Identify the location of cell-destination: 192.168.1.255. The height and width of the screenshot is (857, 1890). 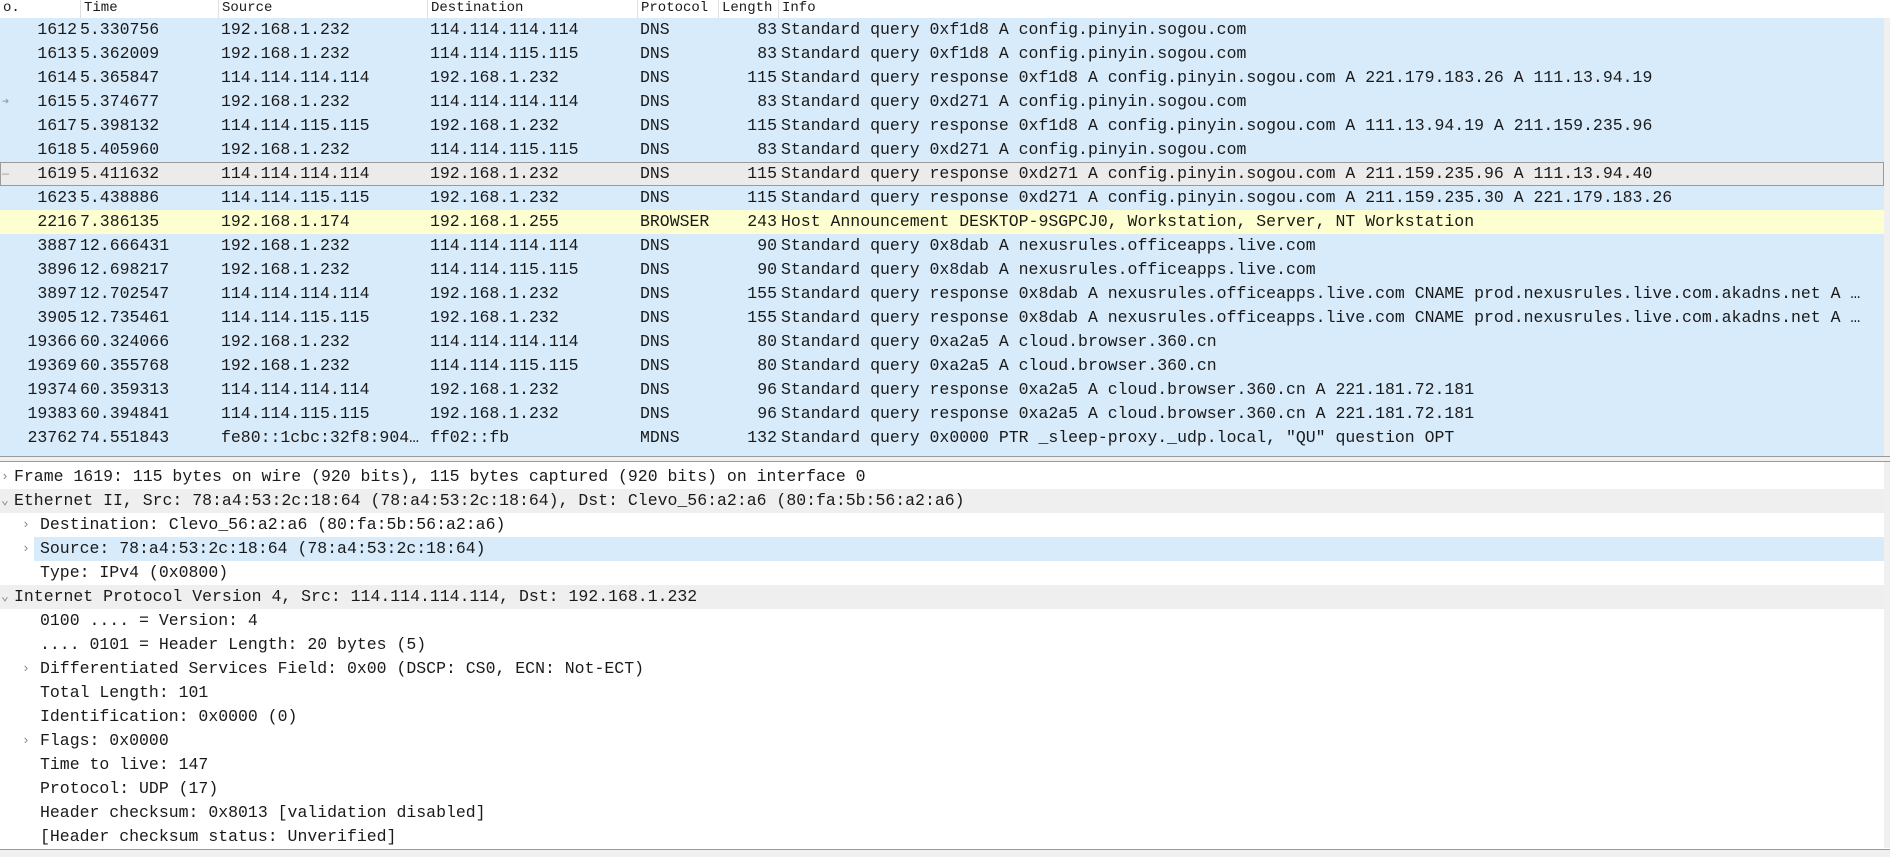
(494, 221).